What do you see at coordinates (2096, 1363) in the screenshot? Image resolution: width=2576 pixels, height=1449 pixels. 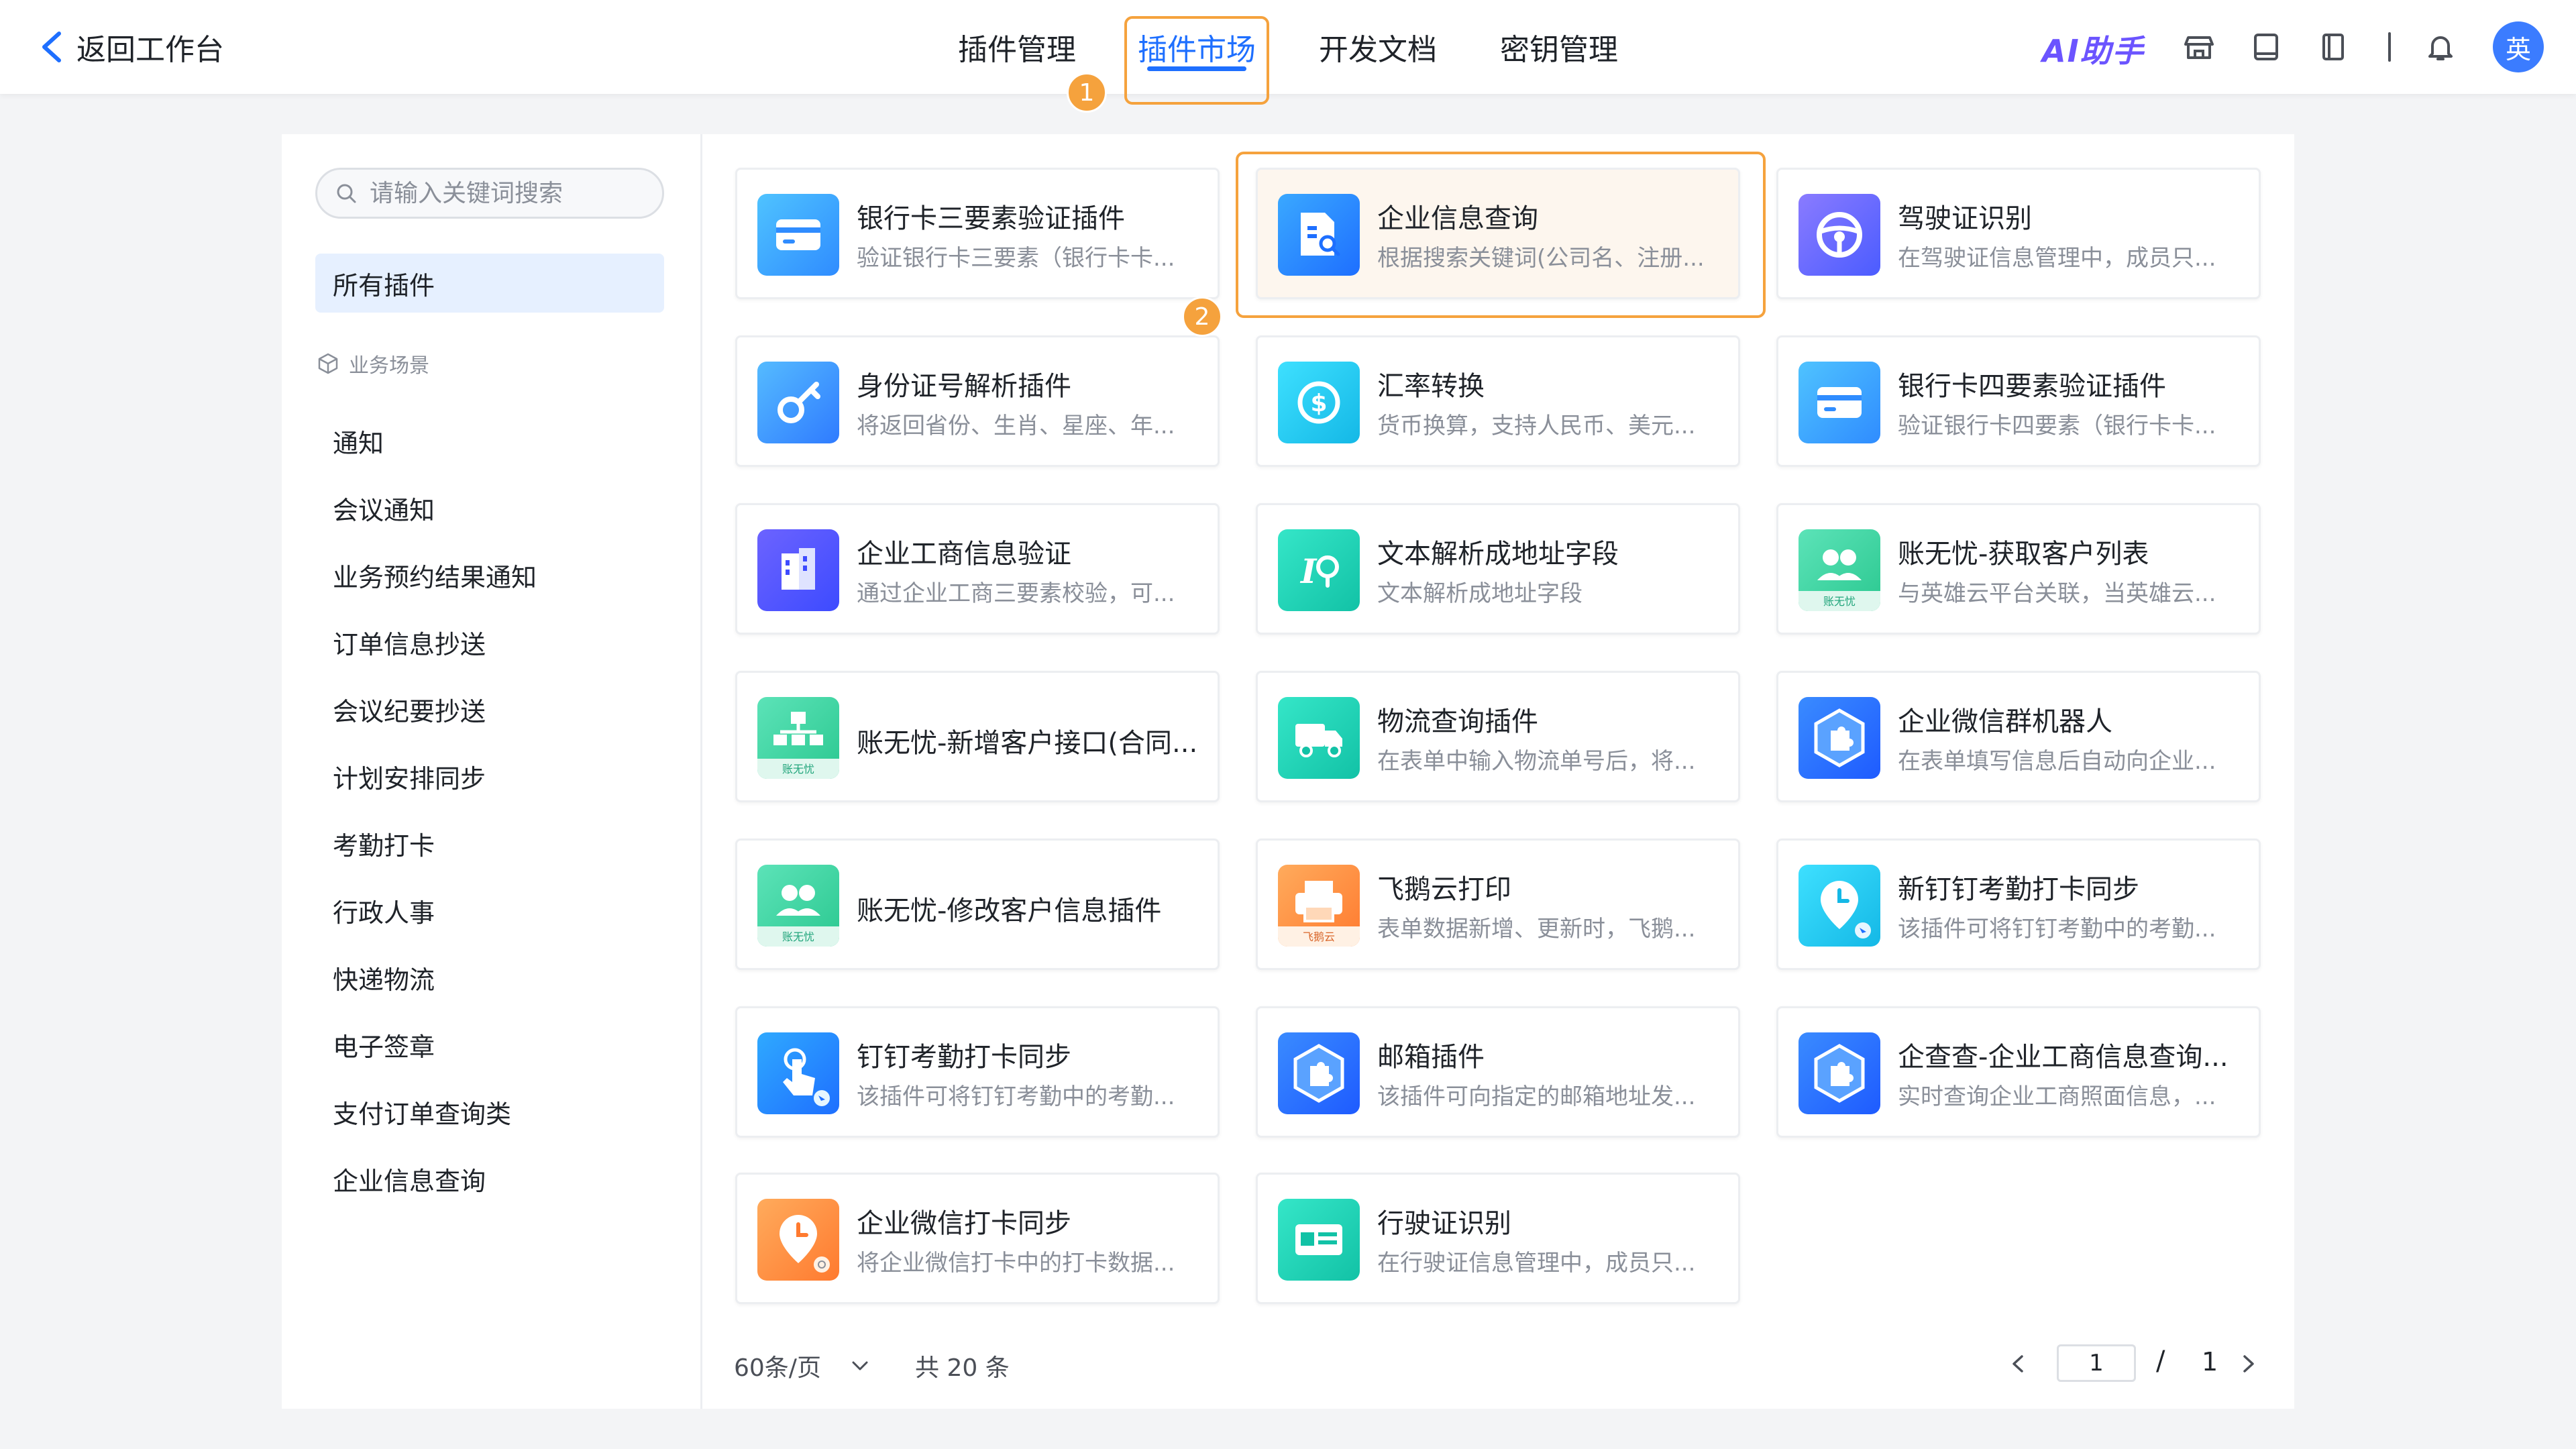 I see `page-number-input` at bounding box center [2096, 1363].